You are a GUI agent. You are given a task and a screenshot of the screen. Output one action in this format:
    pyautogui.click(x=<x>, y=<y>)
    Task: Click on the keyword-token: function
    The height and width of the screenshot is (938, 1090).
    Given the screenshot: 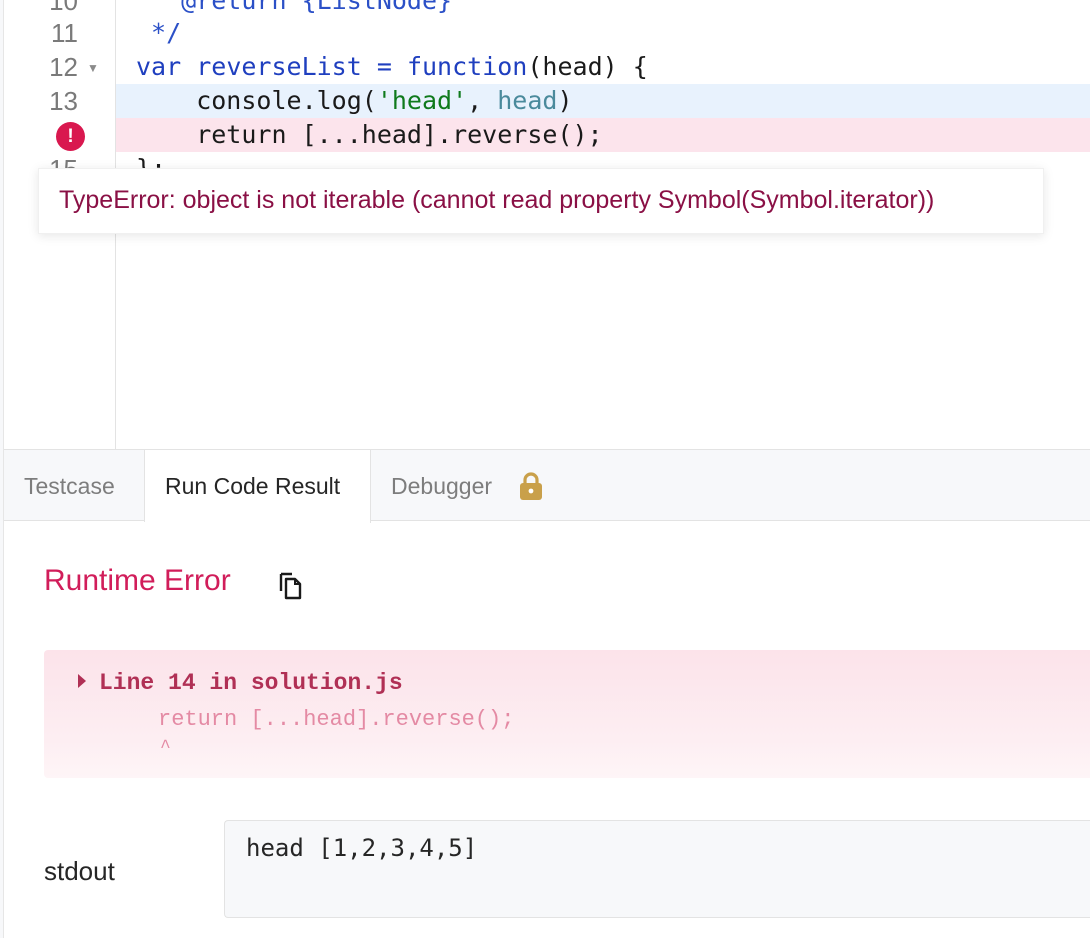 What is the action you would take?
    pyautogui.click(x=467, y=66)
    